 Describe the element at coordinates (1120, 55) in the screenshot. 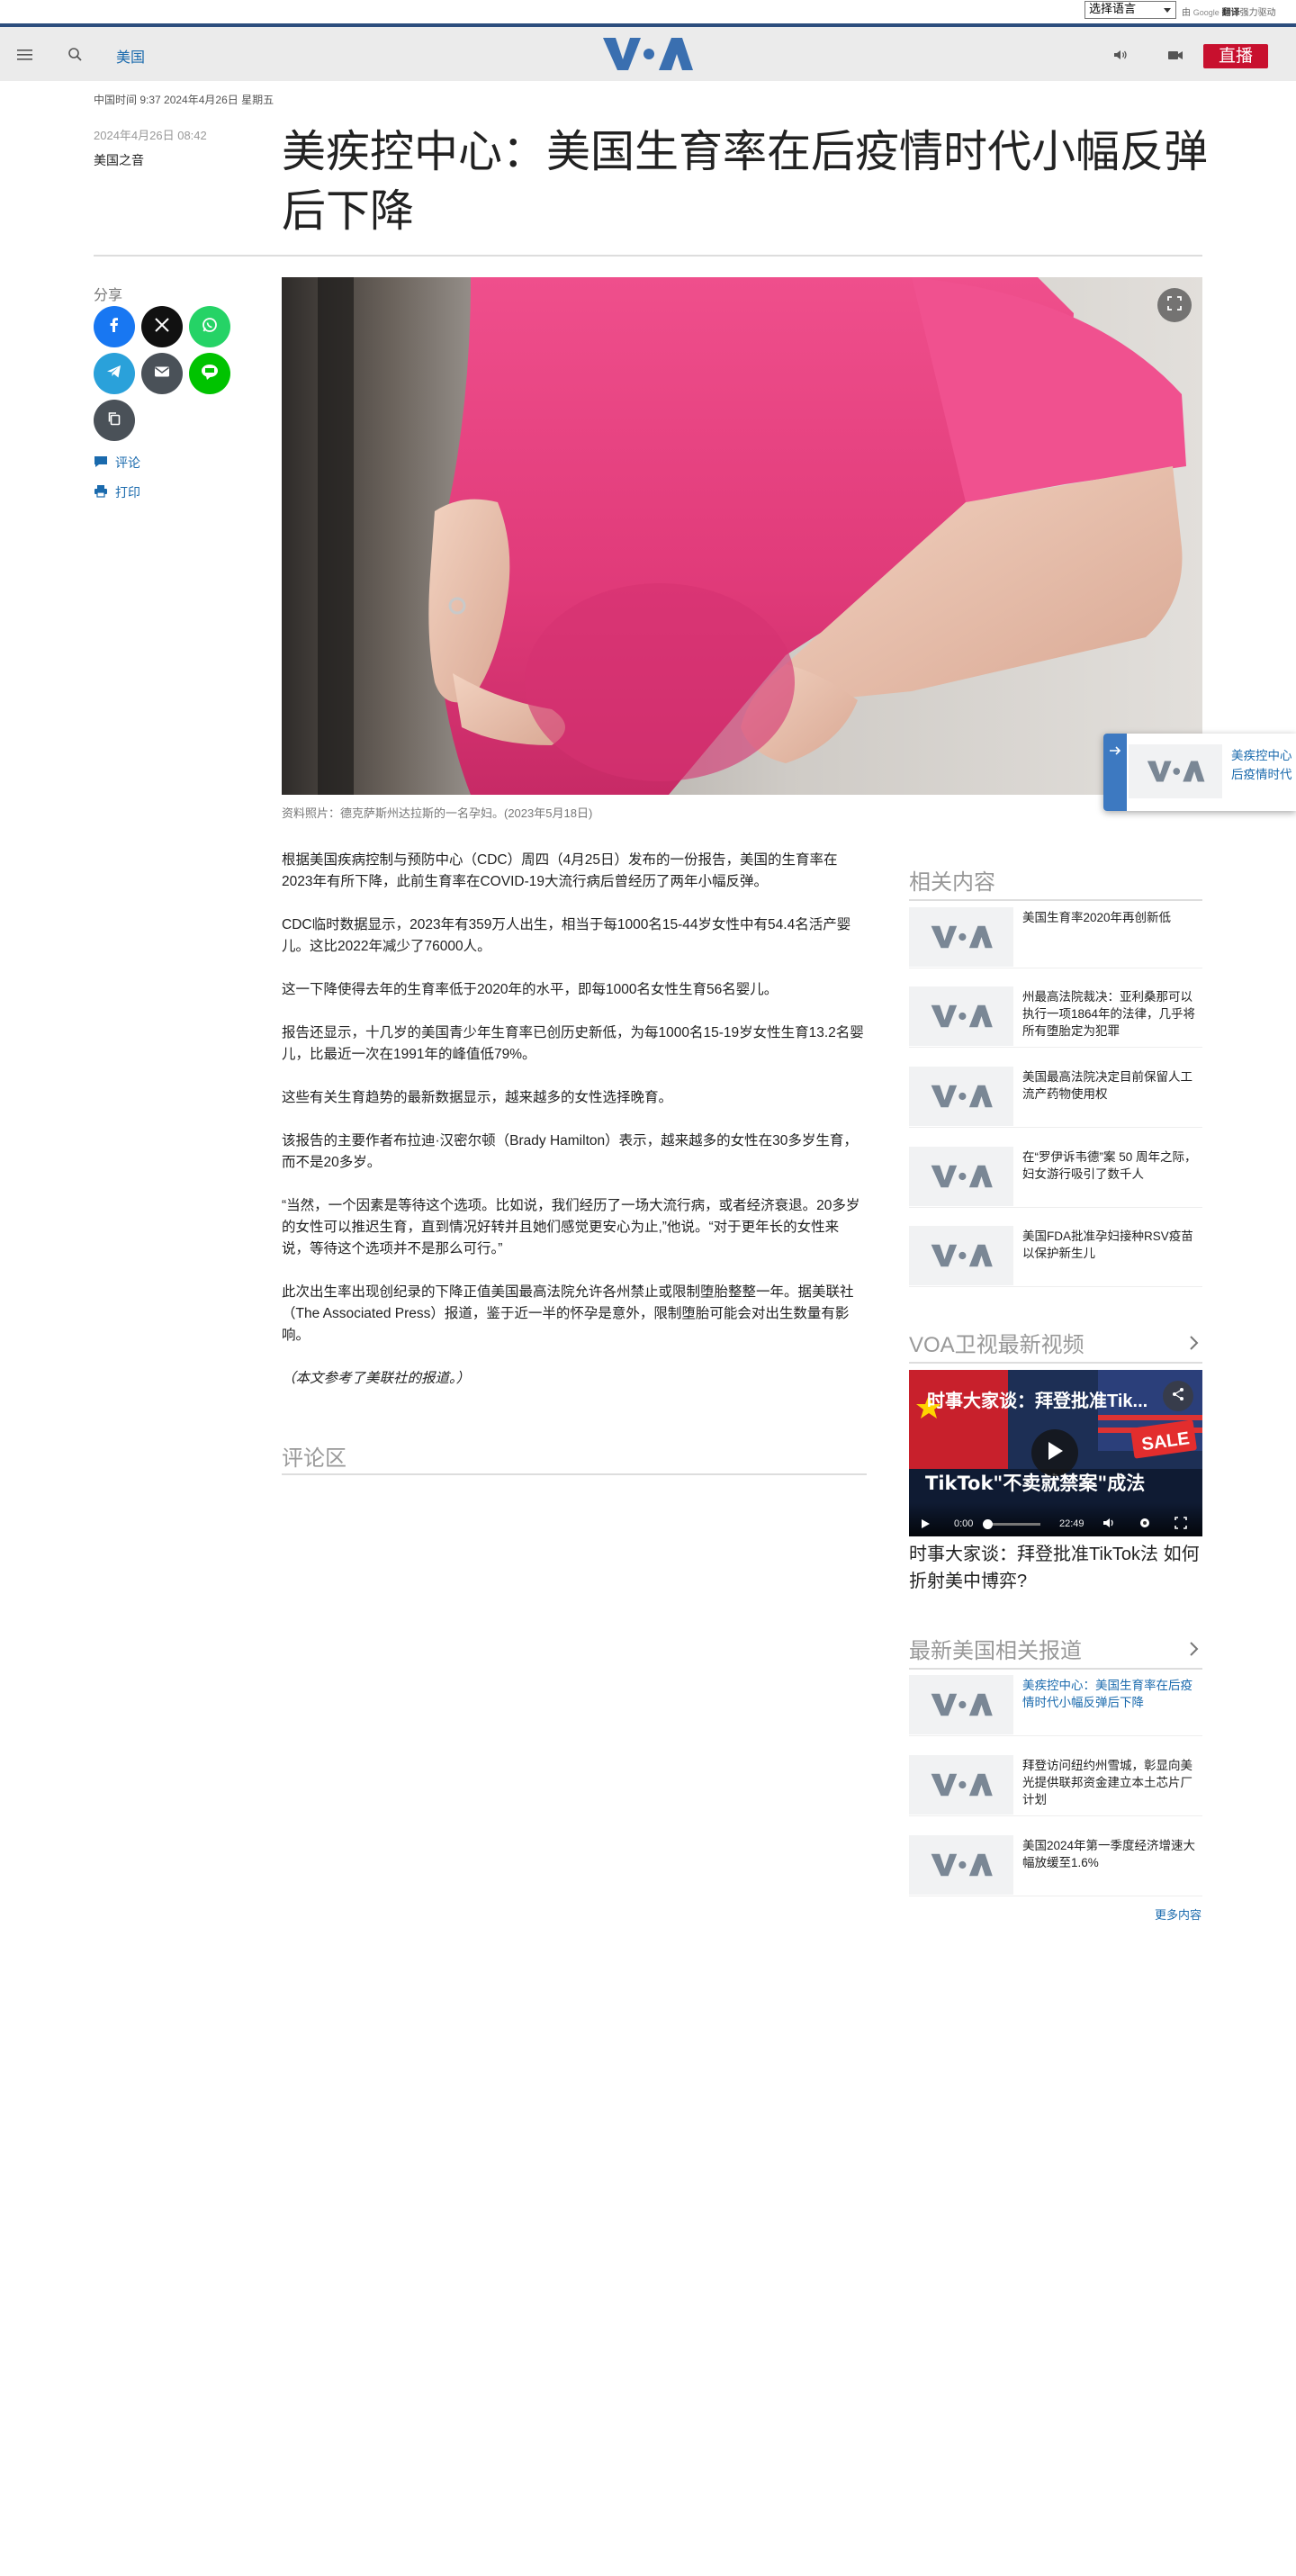

I see `audio-icon` at that location.